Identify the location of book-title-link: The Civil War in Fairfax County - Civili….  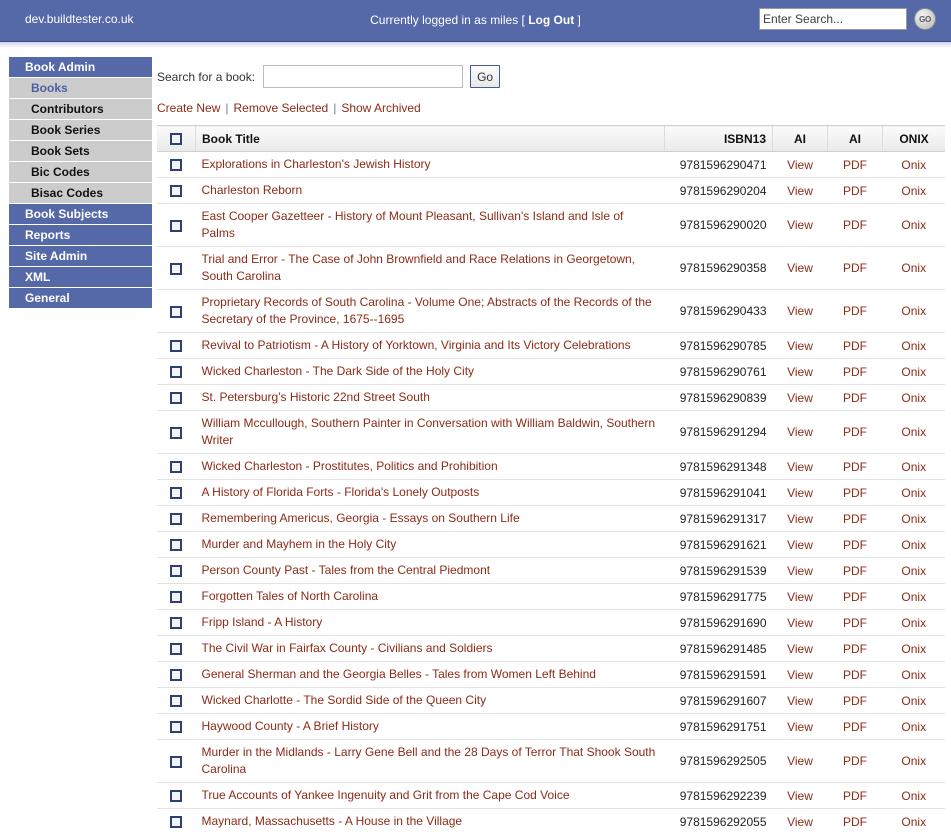
(347, 648).